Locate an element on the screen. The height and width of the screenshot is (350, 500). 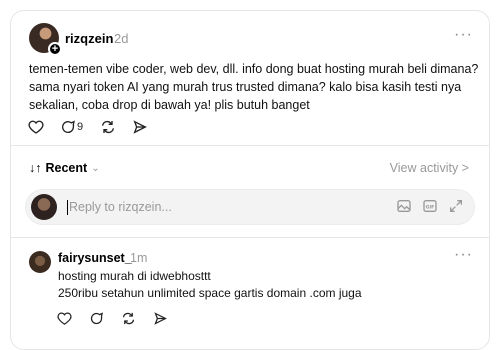
post-username: rizqzein is located at coordinates (89, 38).